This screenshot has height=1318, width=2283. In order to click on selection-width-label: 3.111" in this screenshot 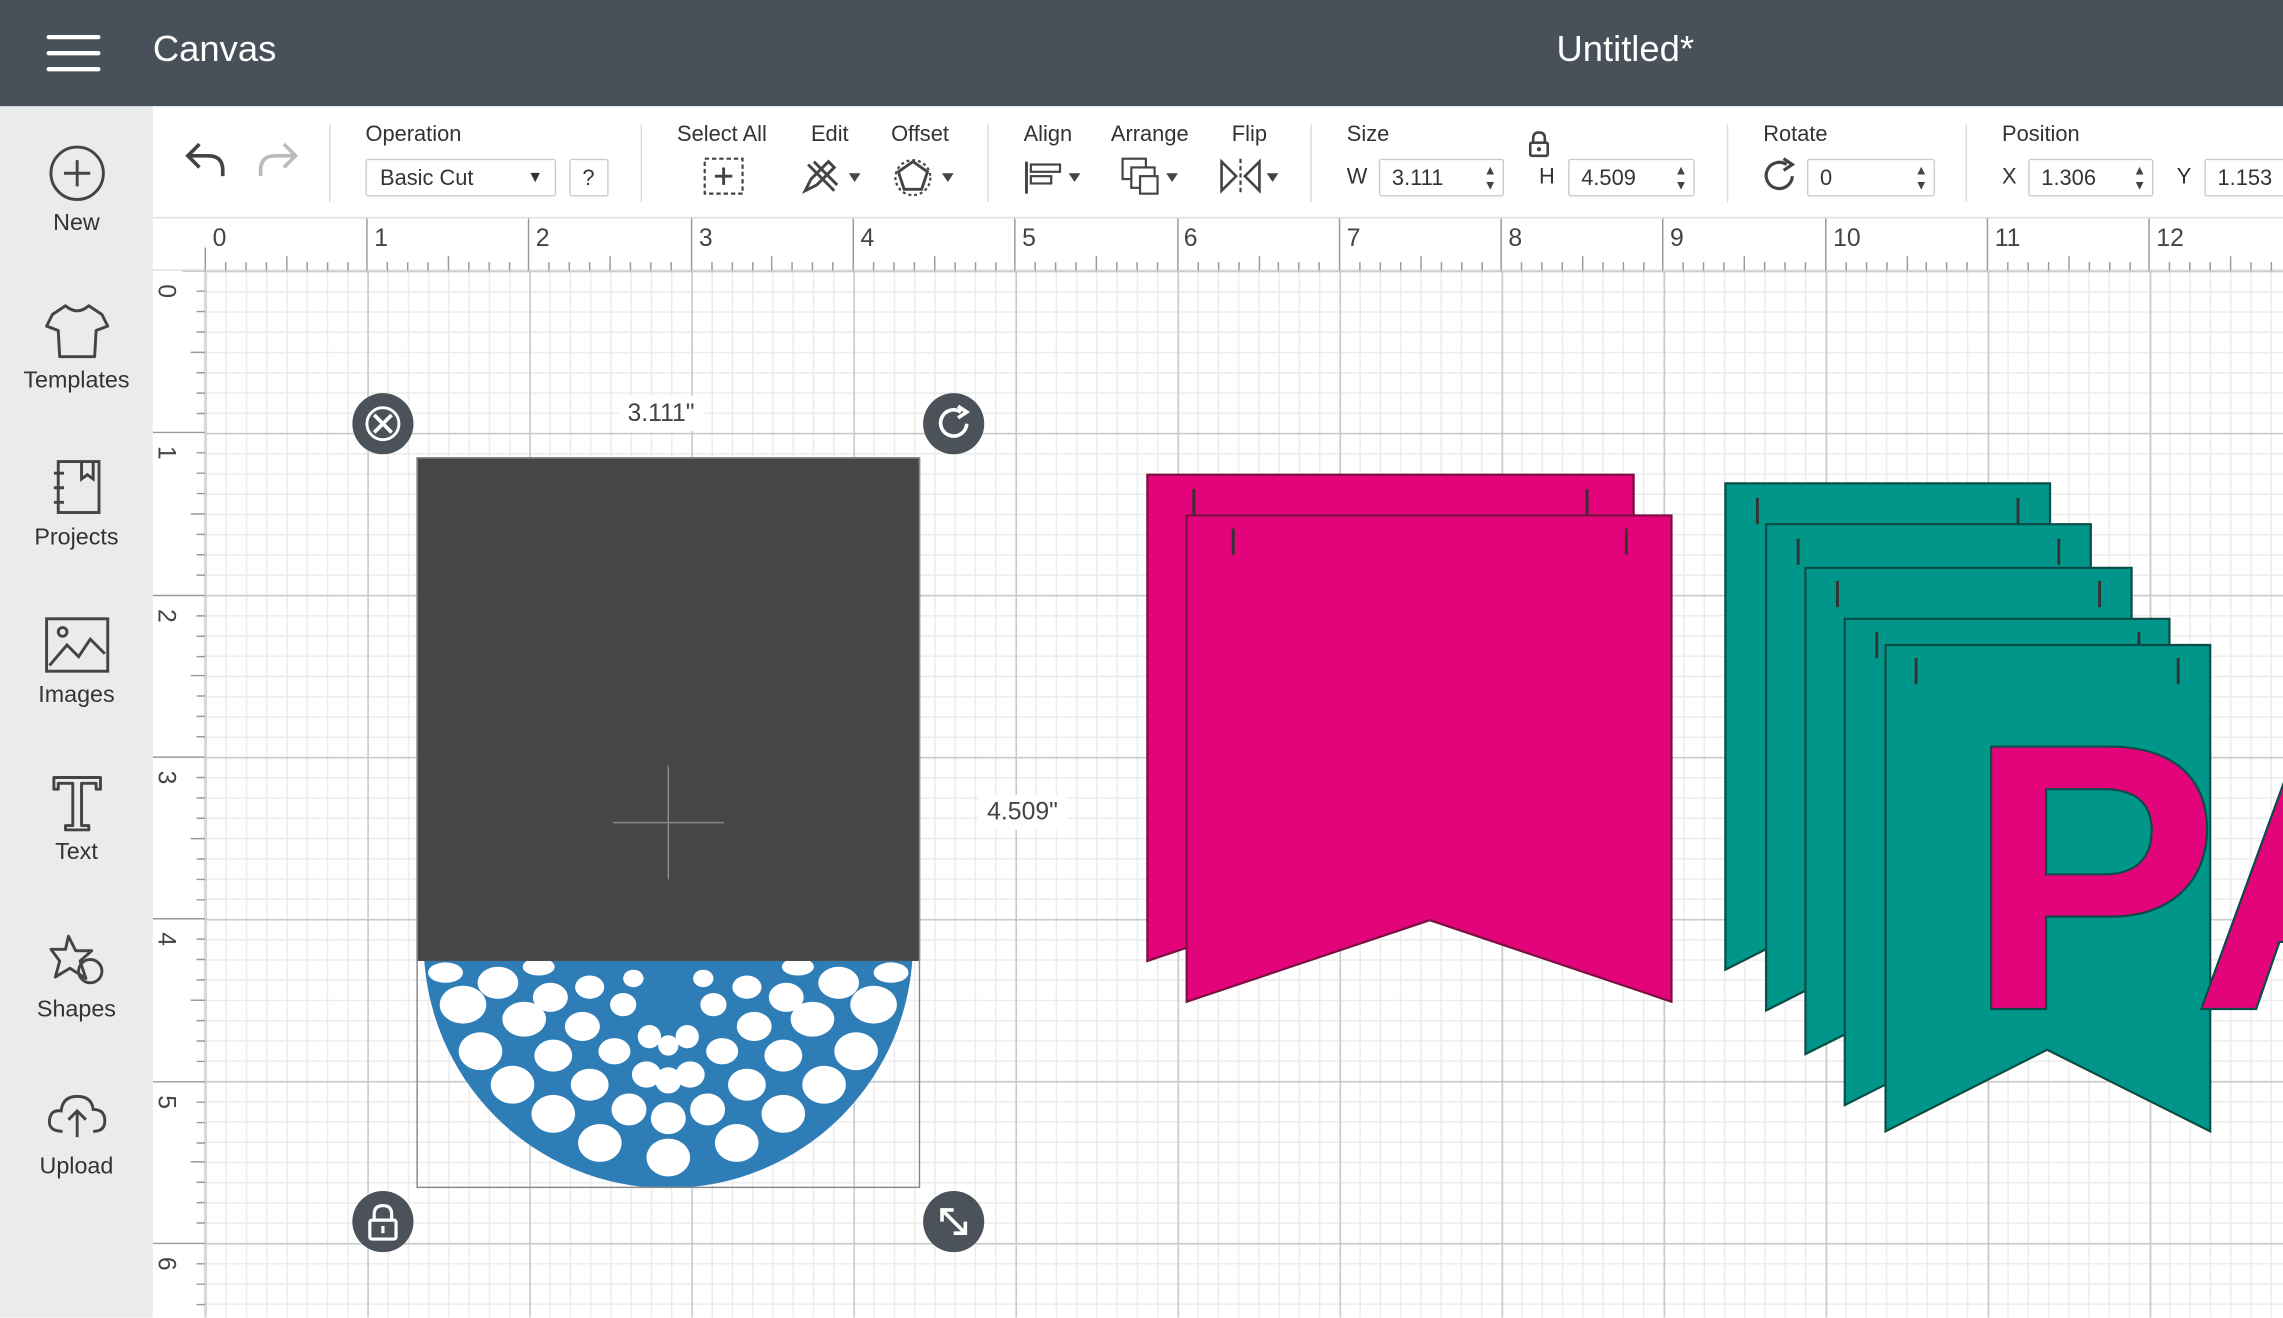, I will do `click(661, 413)`.